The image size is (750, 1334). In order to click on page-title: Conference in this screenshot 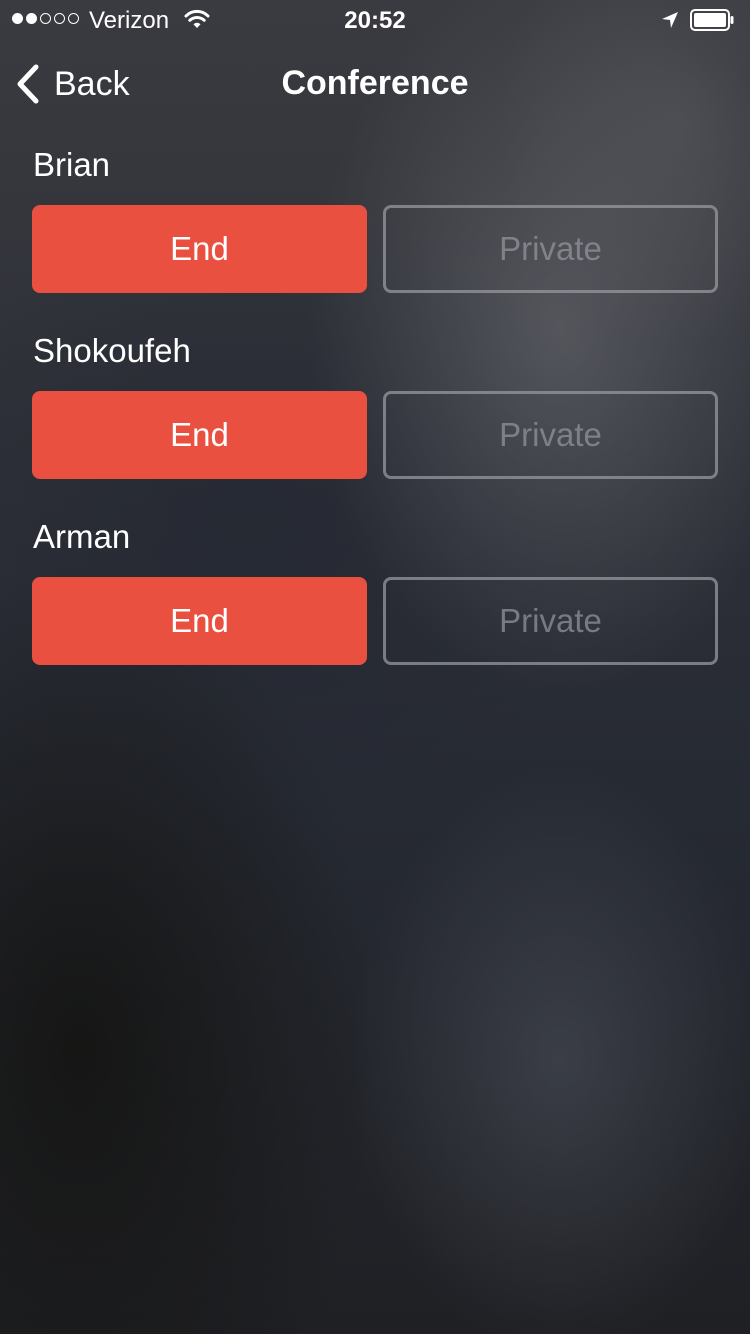, I will do `click(375, 83)`.